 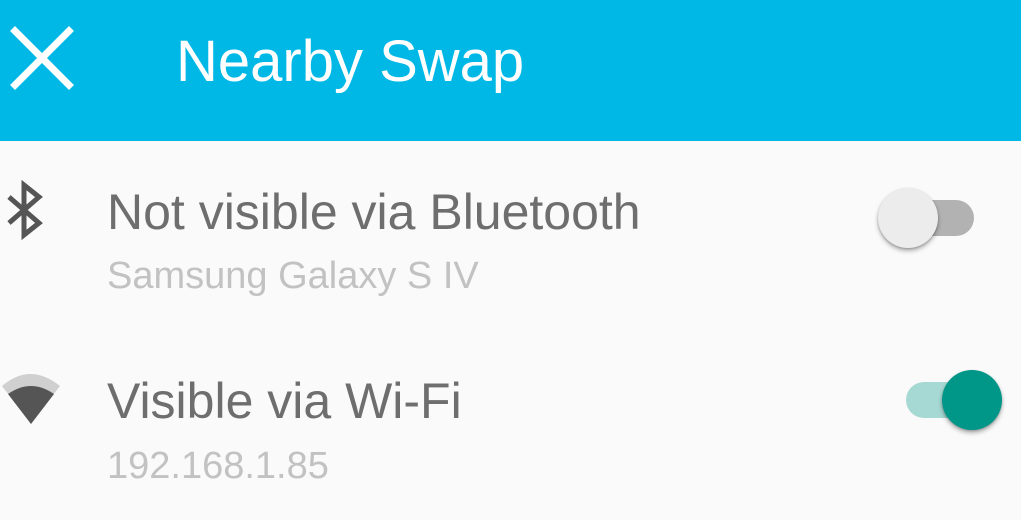 What do you see at coordinates (374, 212) in the screenshot?
I see `bluetooth-status-title: Not visible via Bluetooth` at bounding box center [374, 212].